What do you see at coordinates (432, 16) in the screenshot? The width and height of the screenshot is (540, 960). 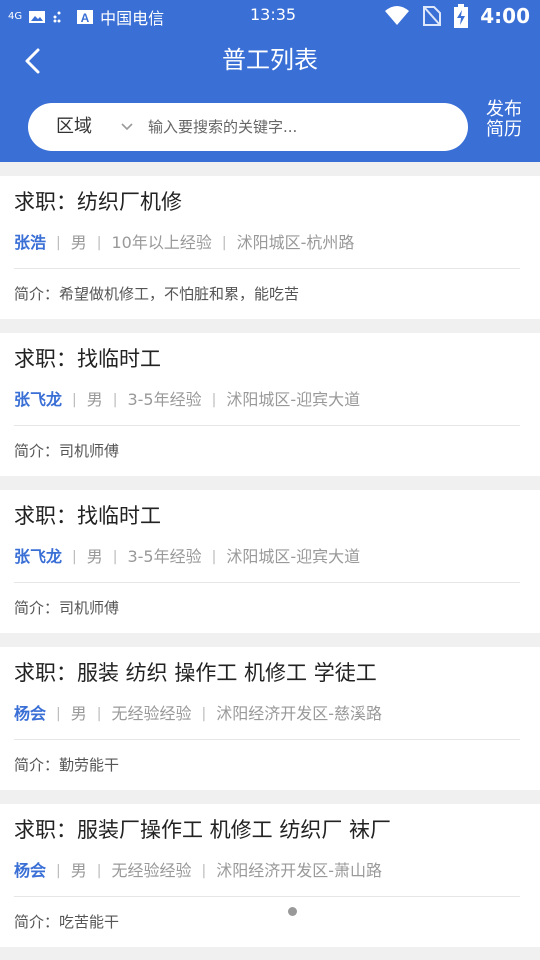 I see `no-sim-icon` at bounding box center [432, 16].